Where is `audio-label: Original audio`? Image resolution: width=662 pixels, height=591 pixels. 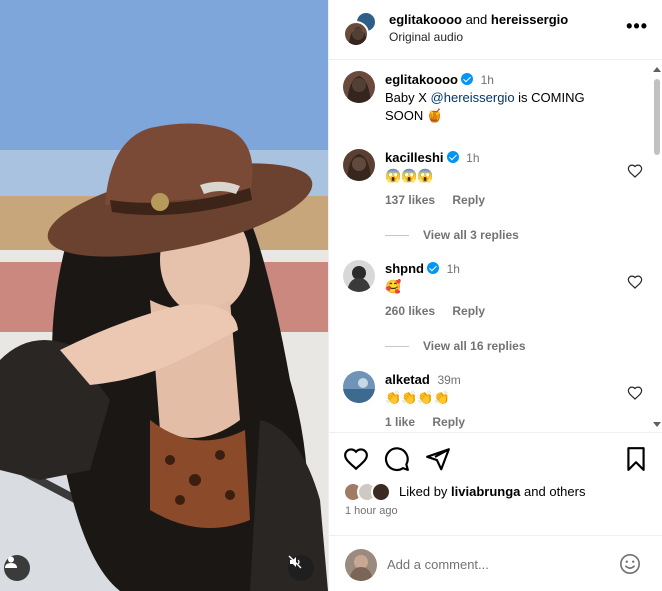
audio-label: Original audio is located at coordinates (426, 37).